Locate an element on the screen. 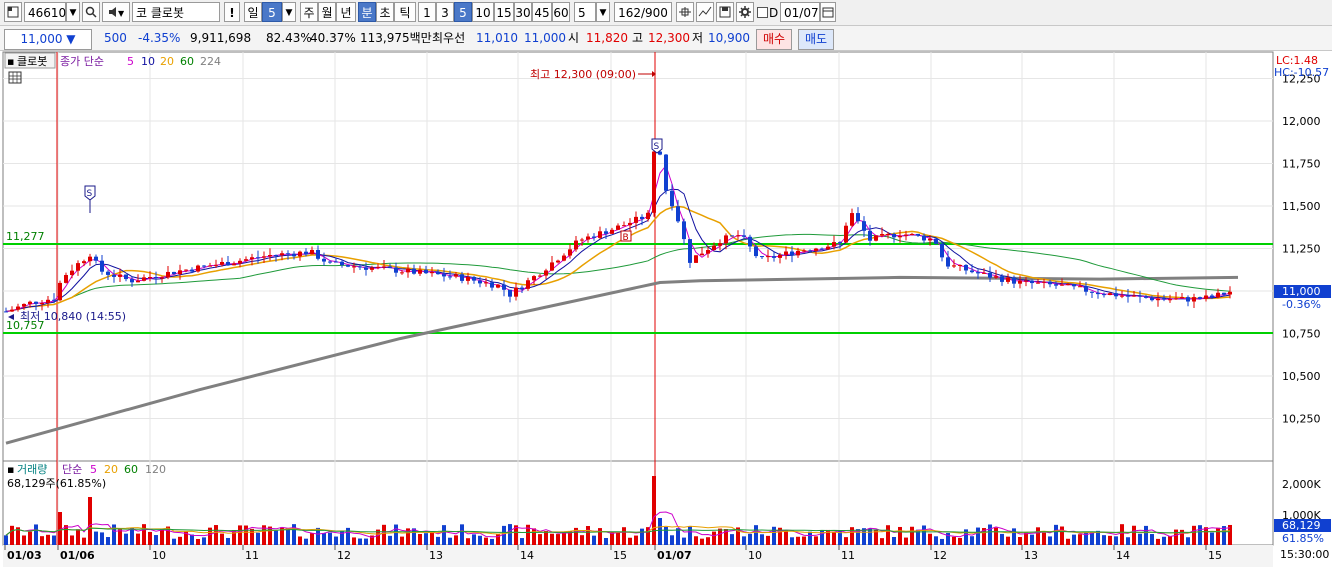 The image size is (1332, 571). period-year-button: 년 is located at coordinates (346, 12).